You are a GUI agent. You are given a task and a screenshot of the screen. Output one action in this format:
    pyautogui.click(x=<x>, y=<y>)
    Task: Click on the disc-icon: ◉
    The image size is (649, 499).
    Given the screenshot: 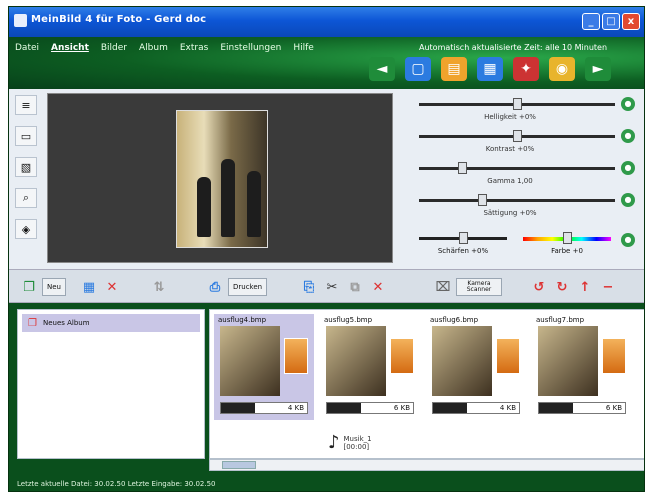 What is the action you would take?
    pyautogui.click(x=562, y=69)
    